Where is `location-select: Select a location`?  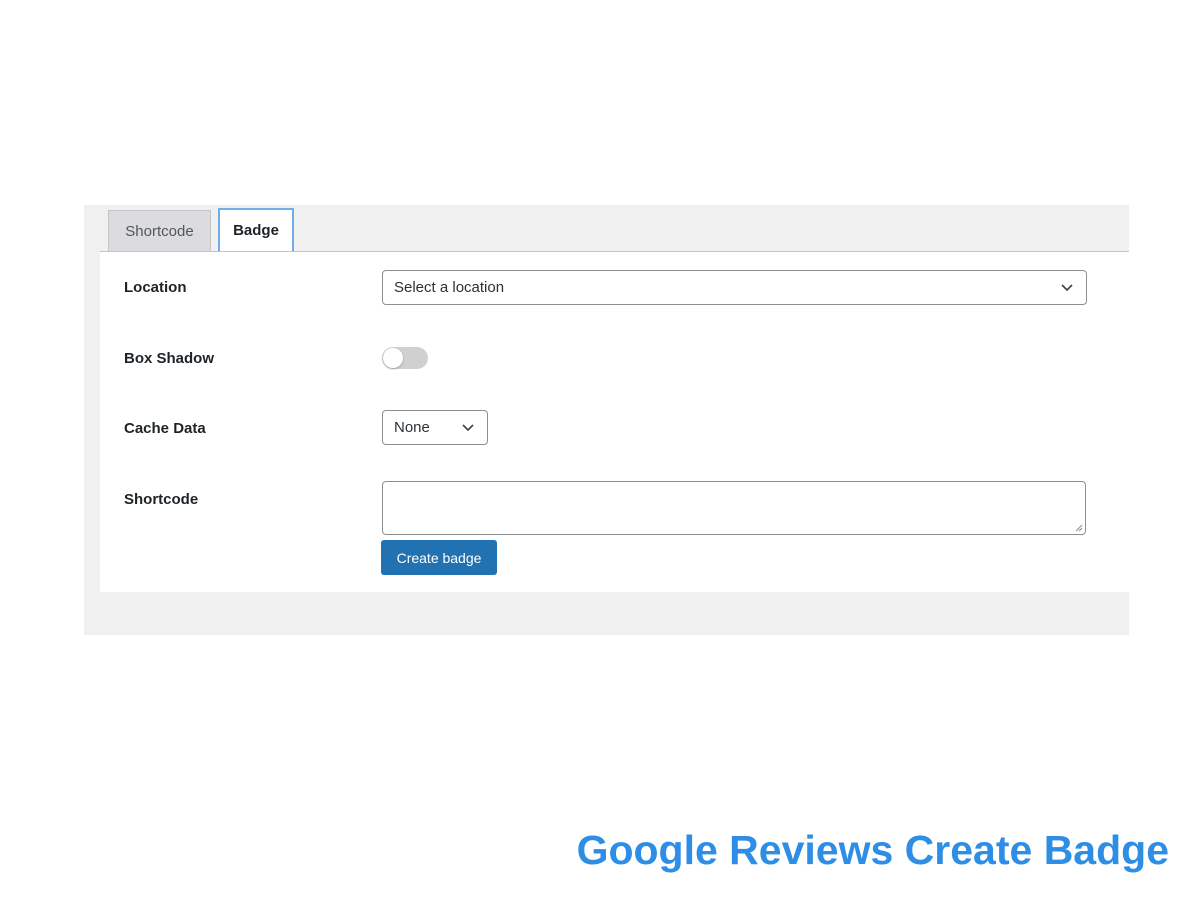 location-select: Select a location is located at coordinates (734, 287).